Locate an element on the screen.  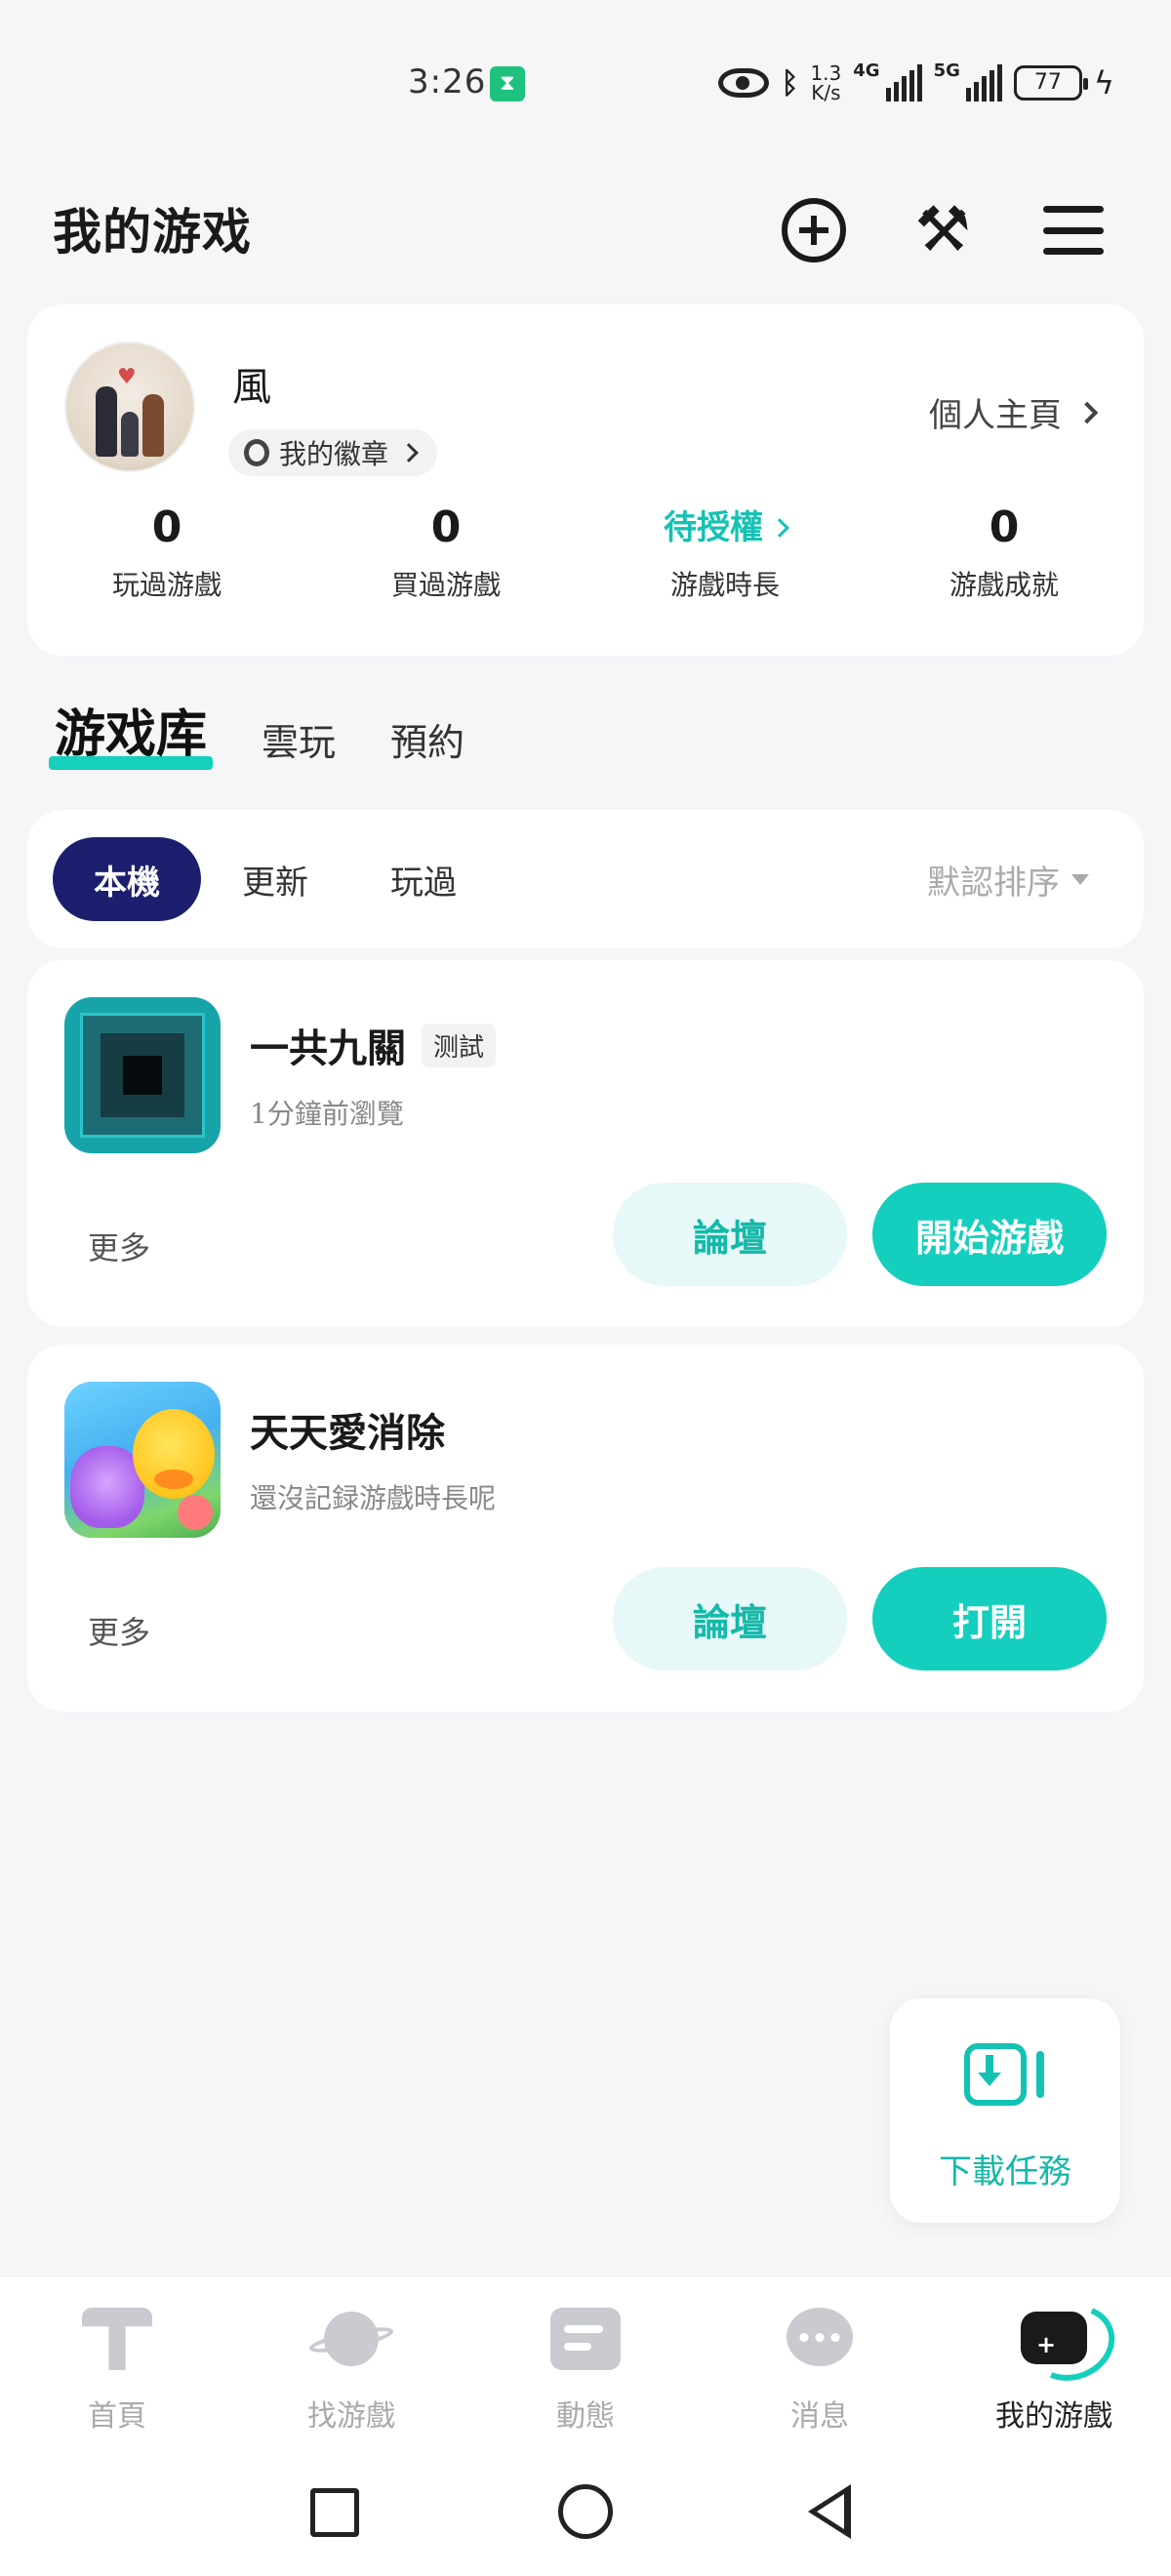
recents-button is located at coordinates (334, 2512).